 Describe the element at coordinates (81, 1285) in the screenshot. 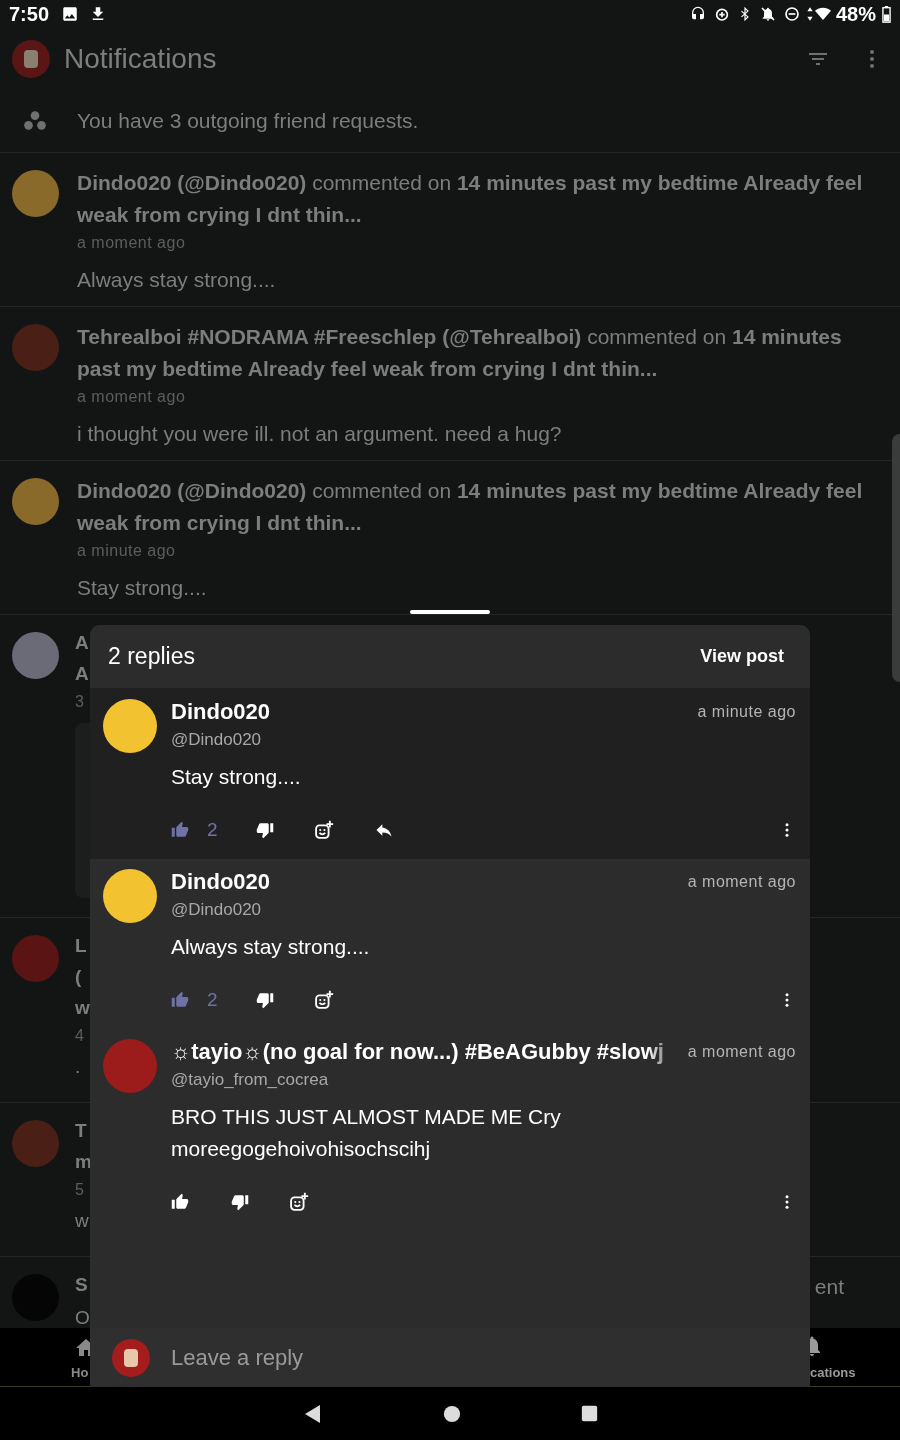

I see `notification-text: S` at that location.